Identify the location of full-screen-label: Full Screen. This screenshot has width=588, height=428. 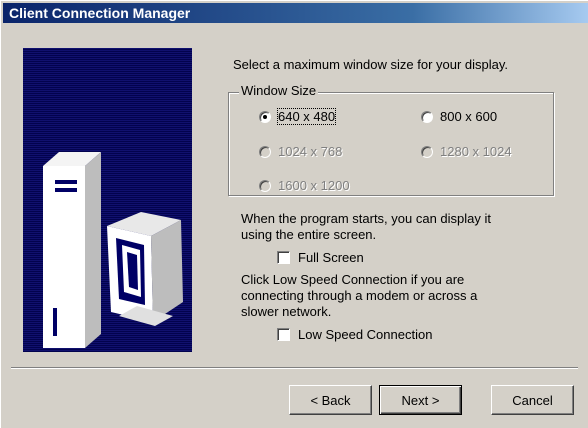
(331, 257).